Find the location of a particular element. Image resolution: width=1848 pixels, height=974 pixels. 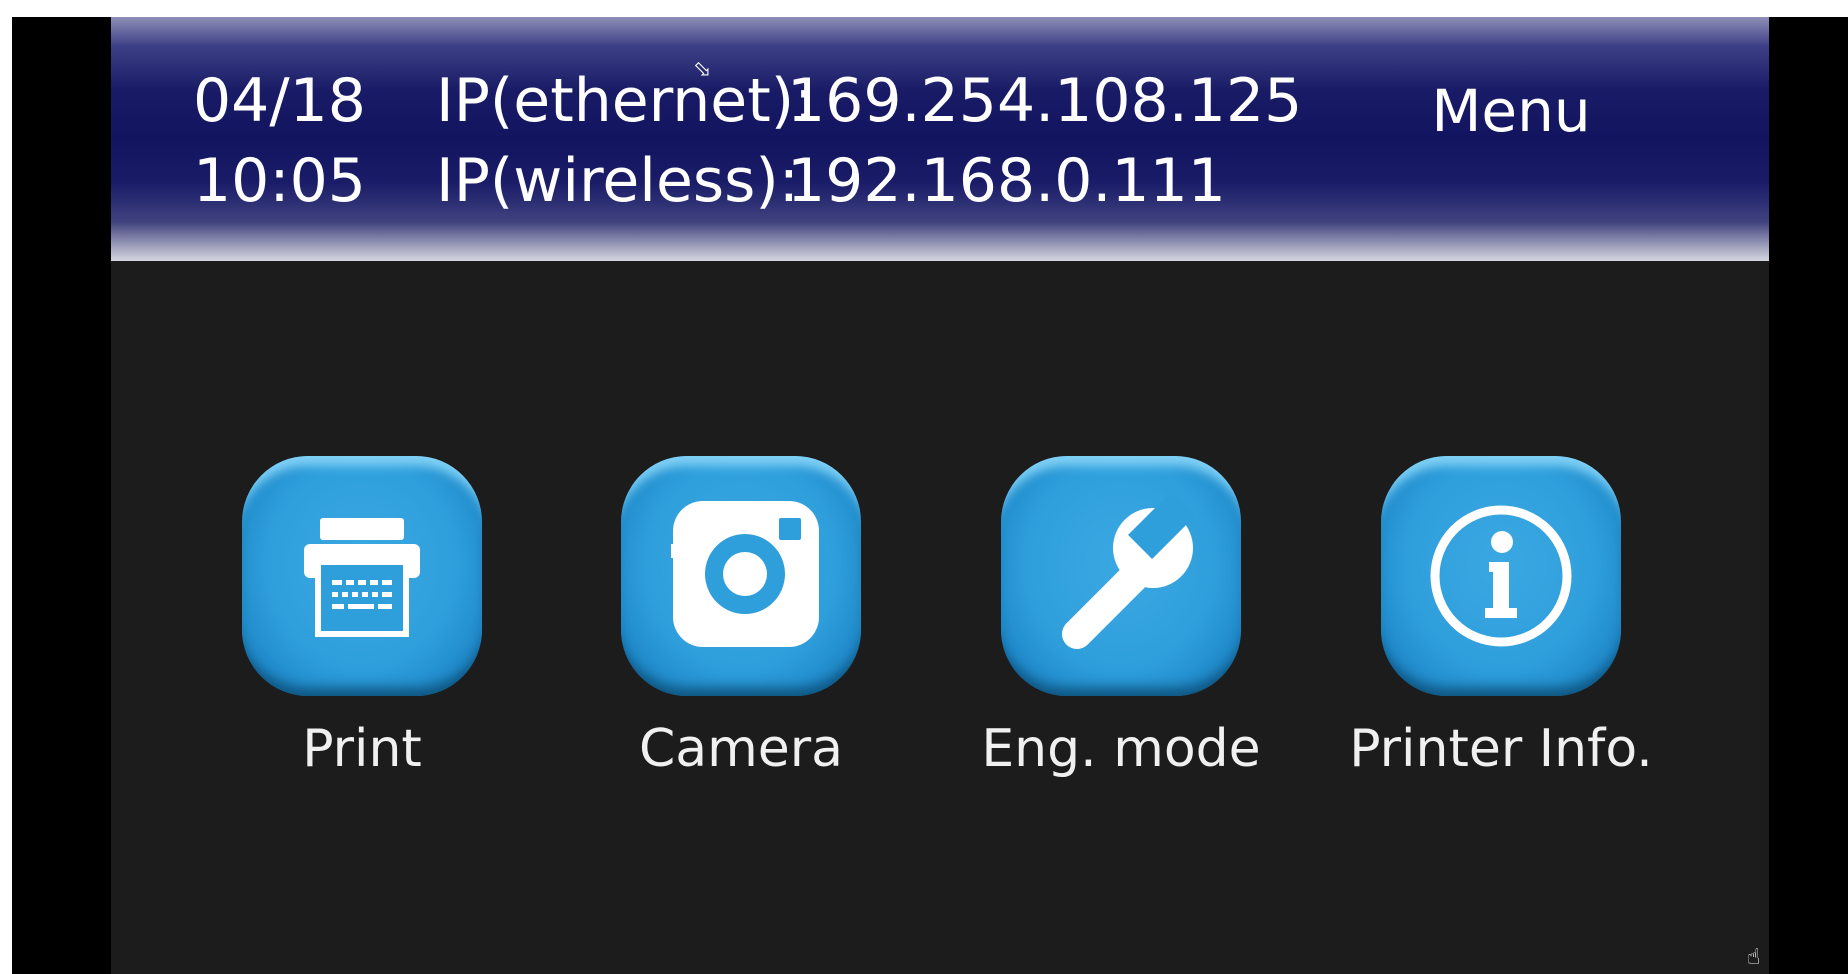

print-button is located at coordinates (362, 576).